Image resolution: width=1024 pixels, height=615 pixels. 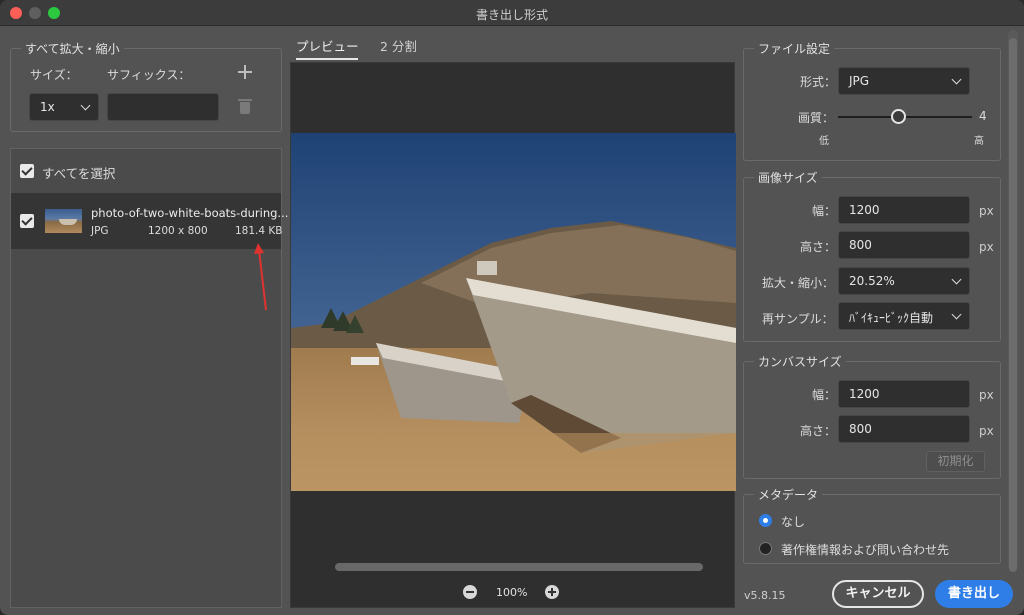 I want to click on image-width-unit: px, so click(x=986, y=211).